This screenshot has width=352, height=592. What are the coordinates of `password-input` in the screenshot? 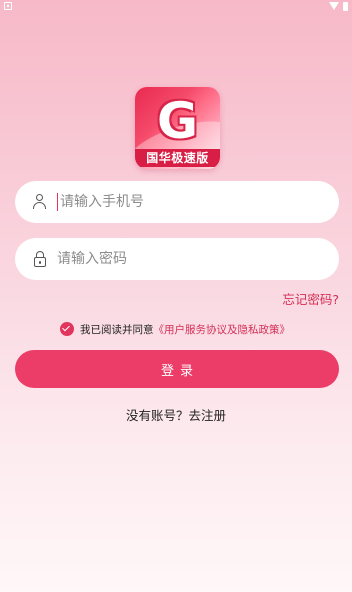 It's located at (198, 259).